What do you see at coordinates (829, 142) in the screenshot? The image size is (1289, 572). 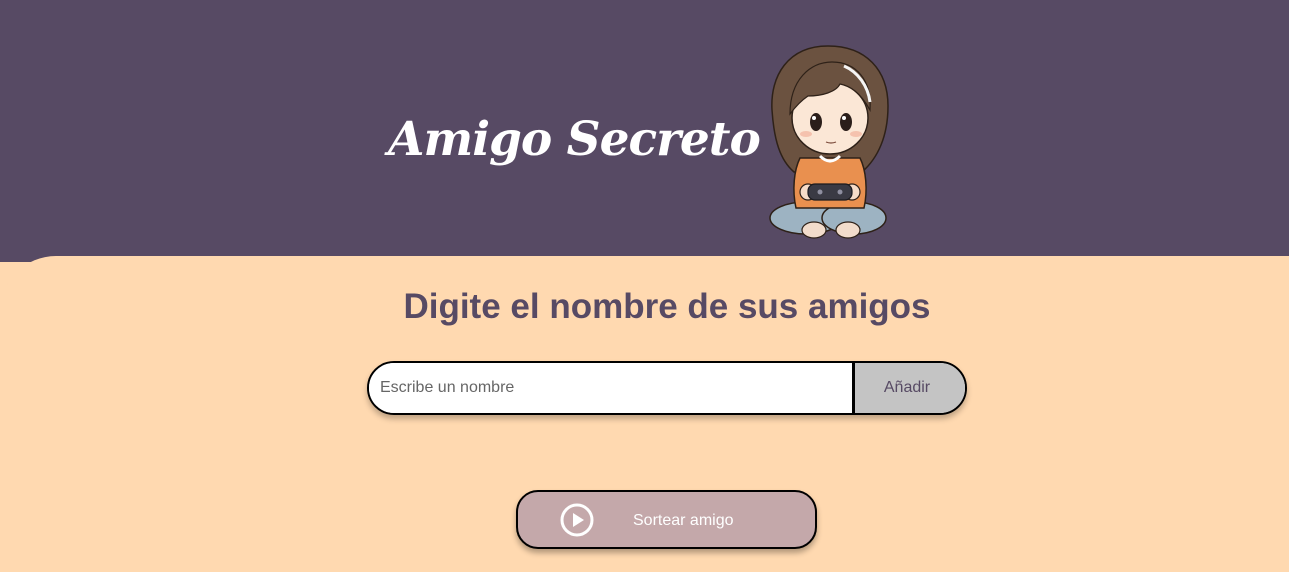 I see `girl-playing-videogame-illustration` at bounding box center [829, 142].